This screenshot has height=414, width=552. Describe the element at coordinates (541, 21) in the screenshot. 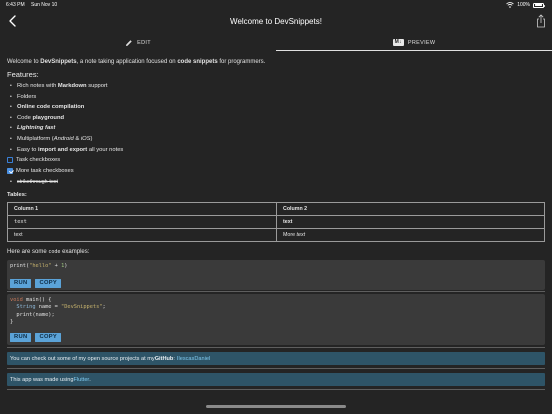

I see `share-icon` at that location.